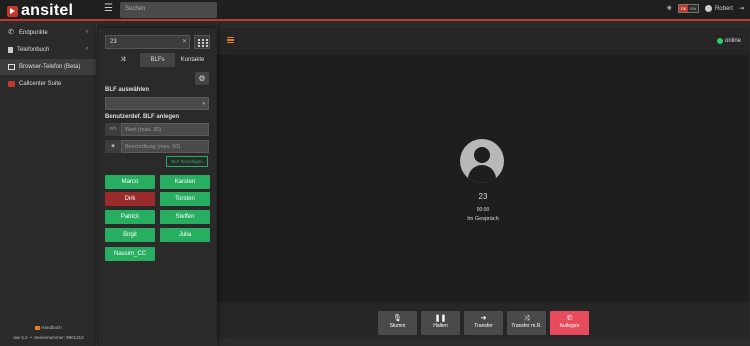 This screenshot has height=346, width=750. Describe the element at coordinates (683, 8) in the screenshot. I see `lang-de: DE` at that location.